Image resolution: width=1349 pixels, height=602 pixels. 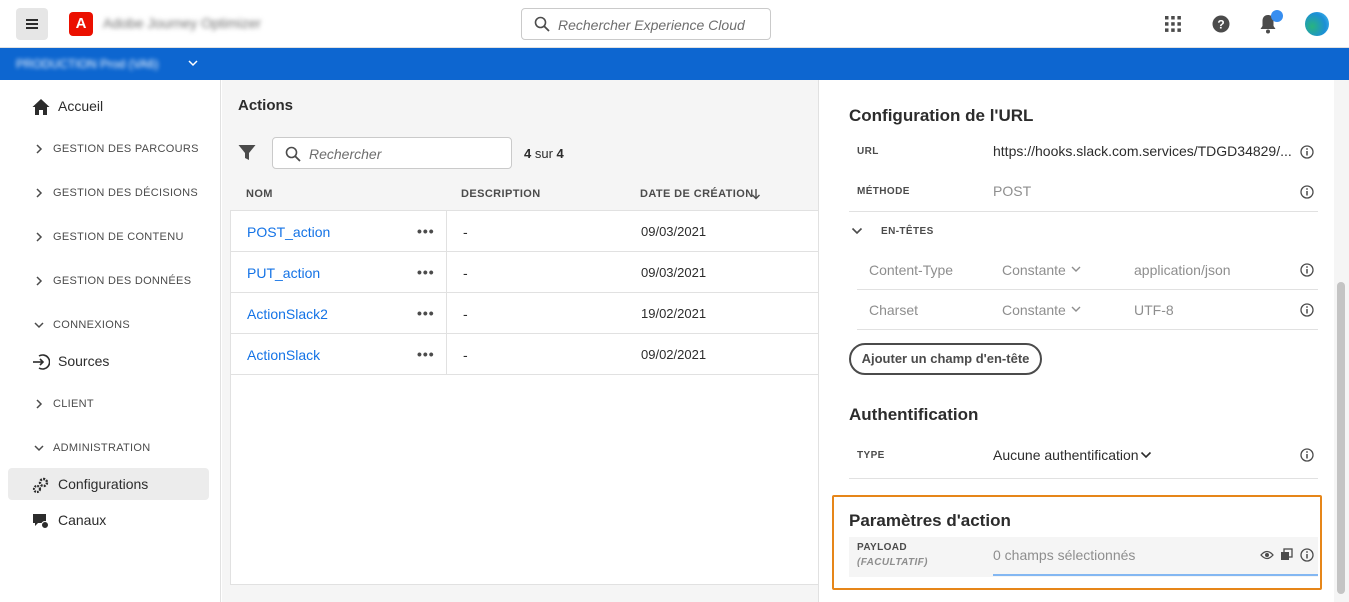 I want to click on sidebar-section-label: GESTION DES DÉCISIONS, so click(x=126, y=193).